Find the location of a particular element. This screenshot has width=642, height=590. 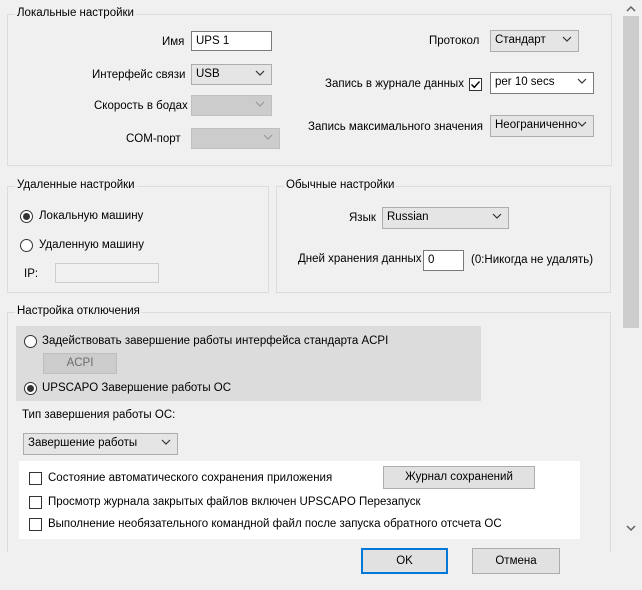

language-label: Язык is located at coordinates (362, 218).